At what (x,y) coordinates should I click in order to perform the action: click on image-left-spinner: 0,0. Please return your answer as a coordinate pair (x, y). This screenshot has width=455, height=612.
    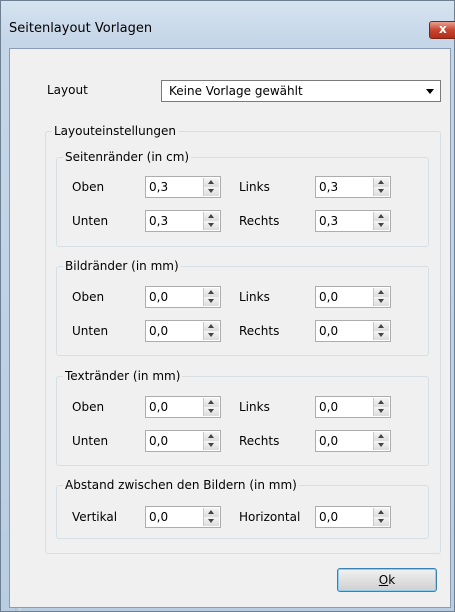
    Looking at the image, I should click on (353, 297).